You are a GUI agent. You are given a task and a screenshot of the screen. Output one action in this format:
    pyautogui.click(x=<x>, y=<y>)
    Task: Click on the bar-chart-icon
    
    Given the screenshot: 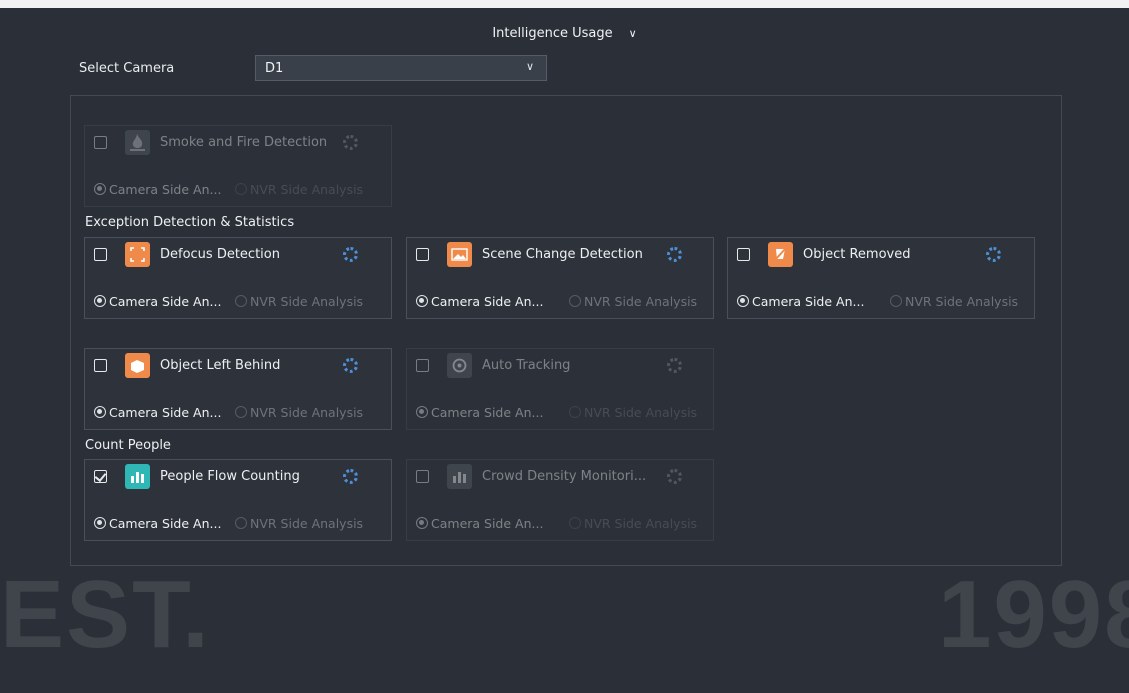 What is the action you would take?
    pyautogui.click(x=137, y=476)
    